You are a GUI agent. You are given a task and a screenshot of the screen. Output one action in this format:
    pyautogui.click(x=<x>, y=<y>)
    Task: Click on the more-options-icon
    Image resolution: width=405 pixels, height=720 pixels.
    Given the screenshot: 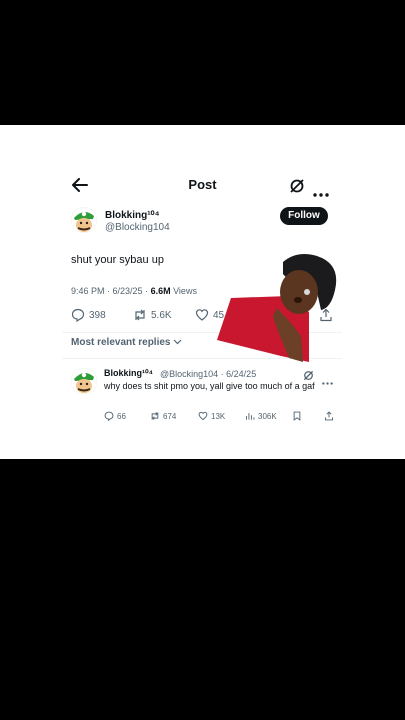 What is the action you would take?
    pyautogui.click(x=321, y=193)
    